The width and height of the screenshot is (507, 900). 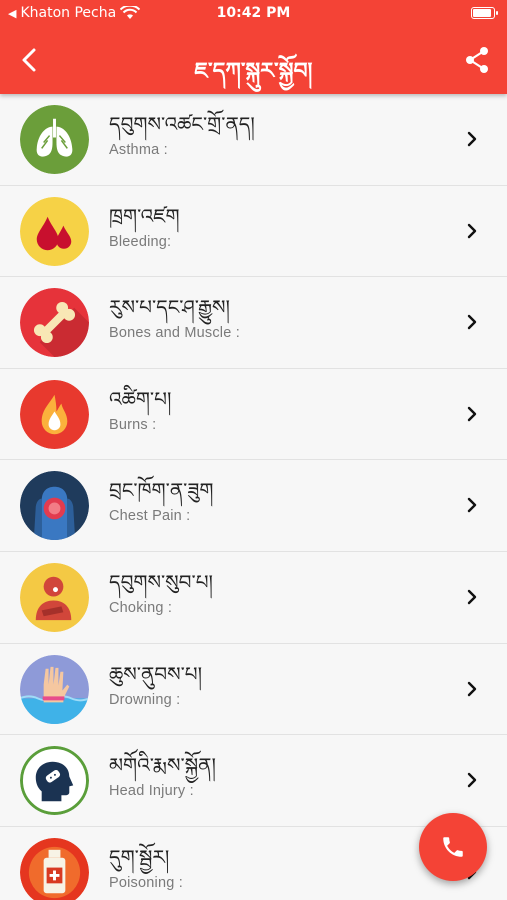 I want to click on choking-person-icon, so click(x=54, y=597).